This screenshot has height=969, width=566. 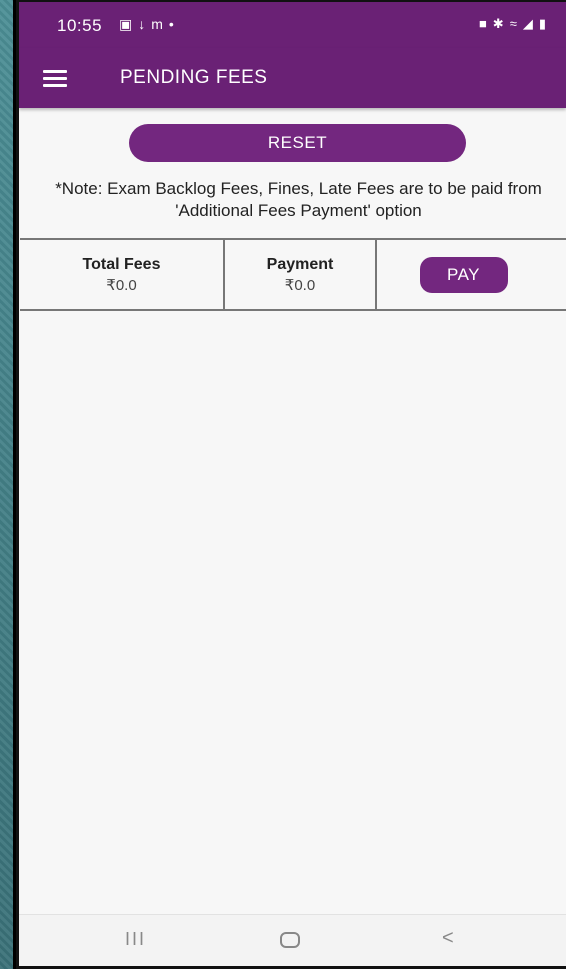 I want to click on app-bar: PENDING FEES, so click(x=292, y=78).